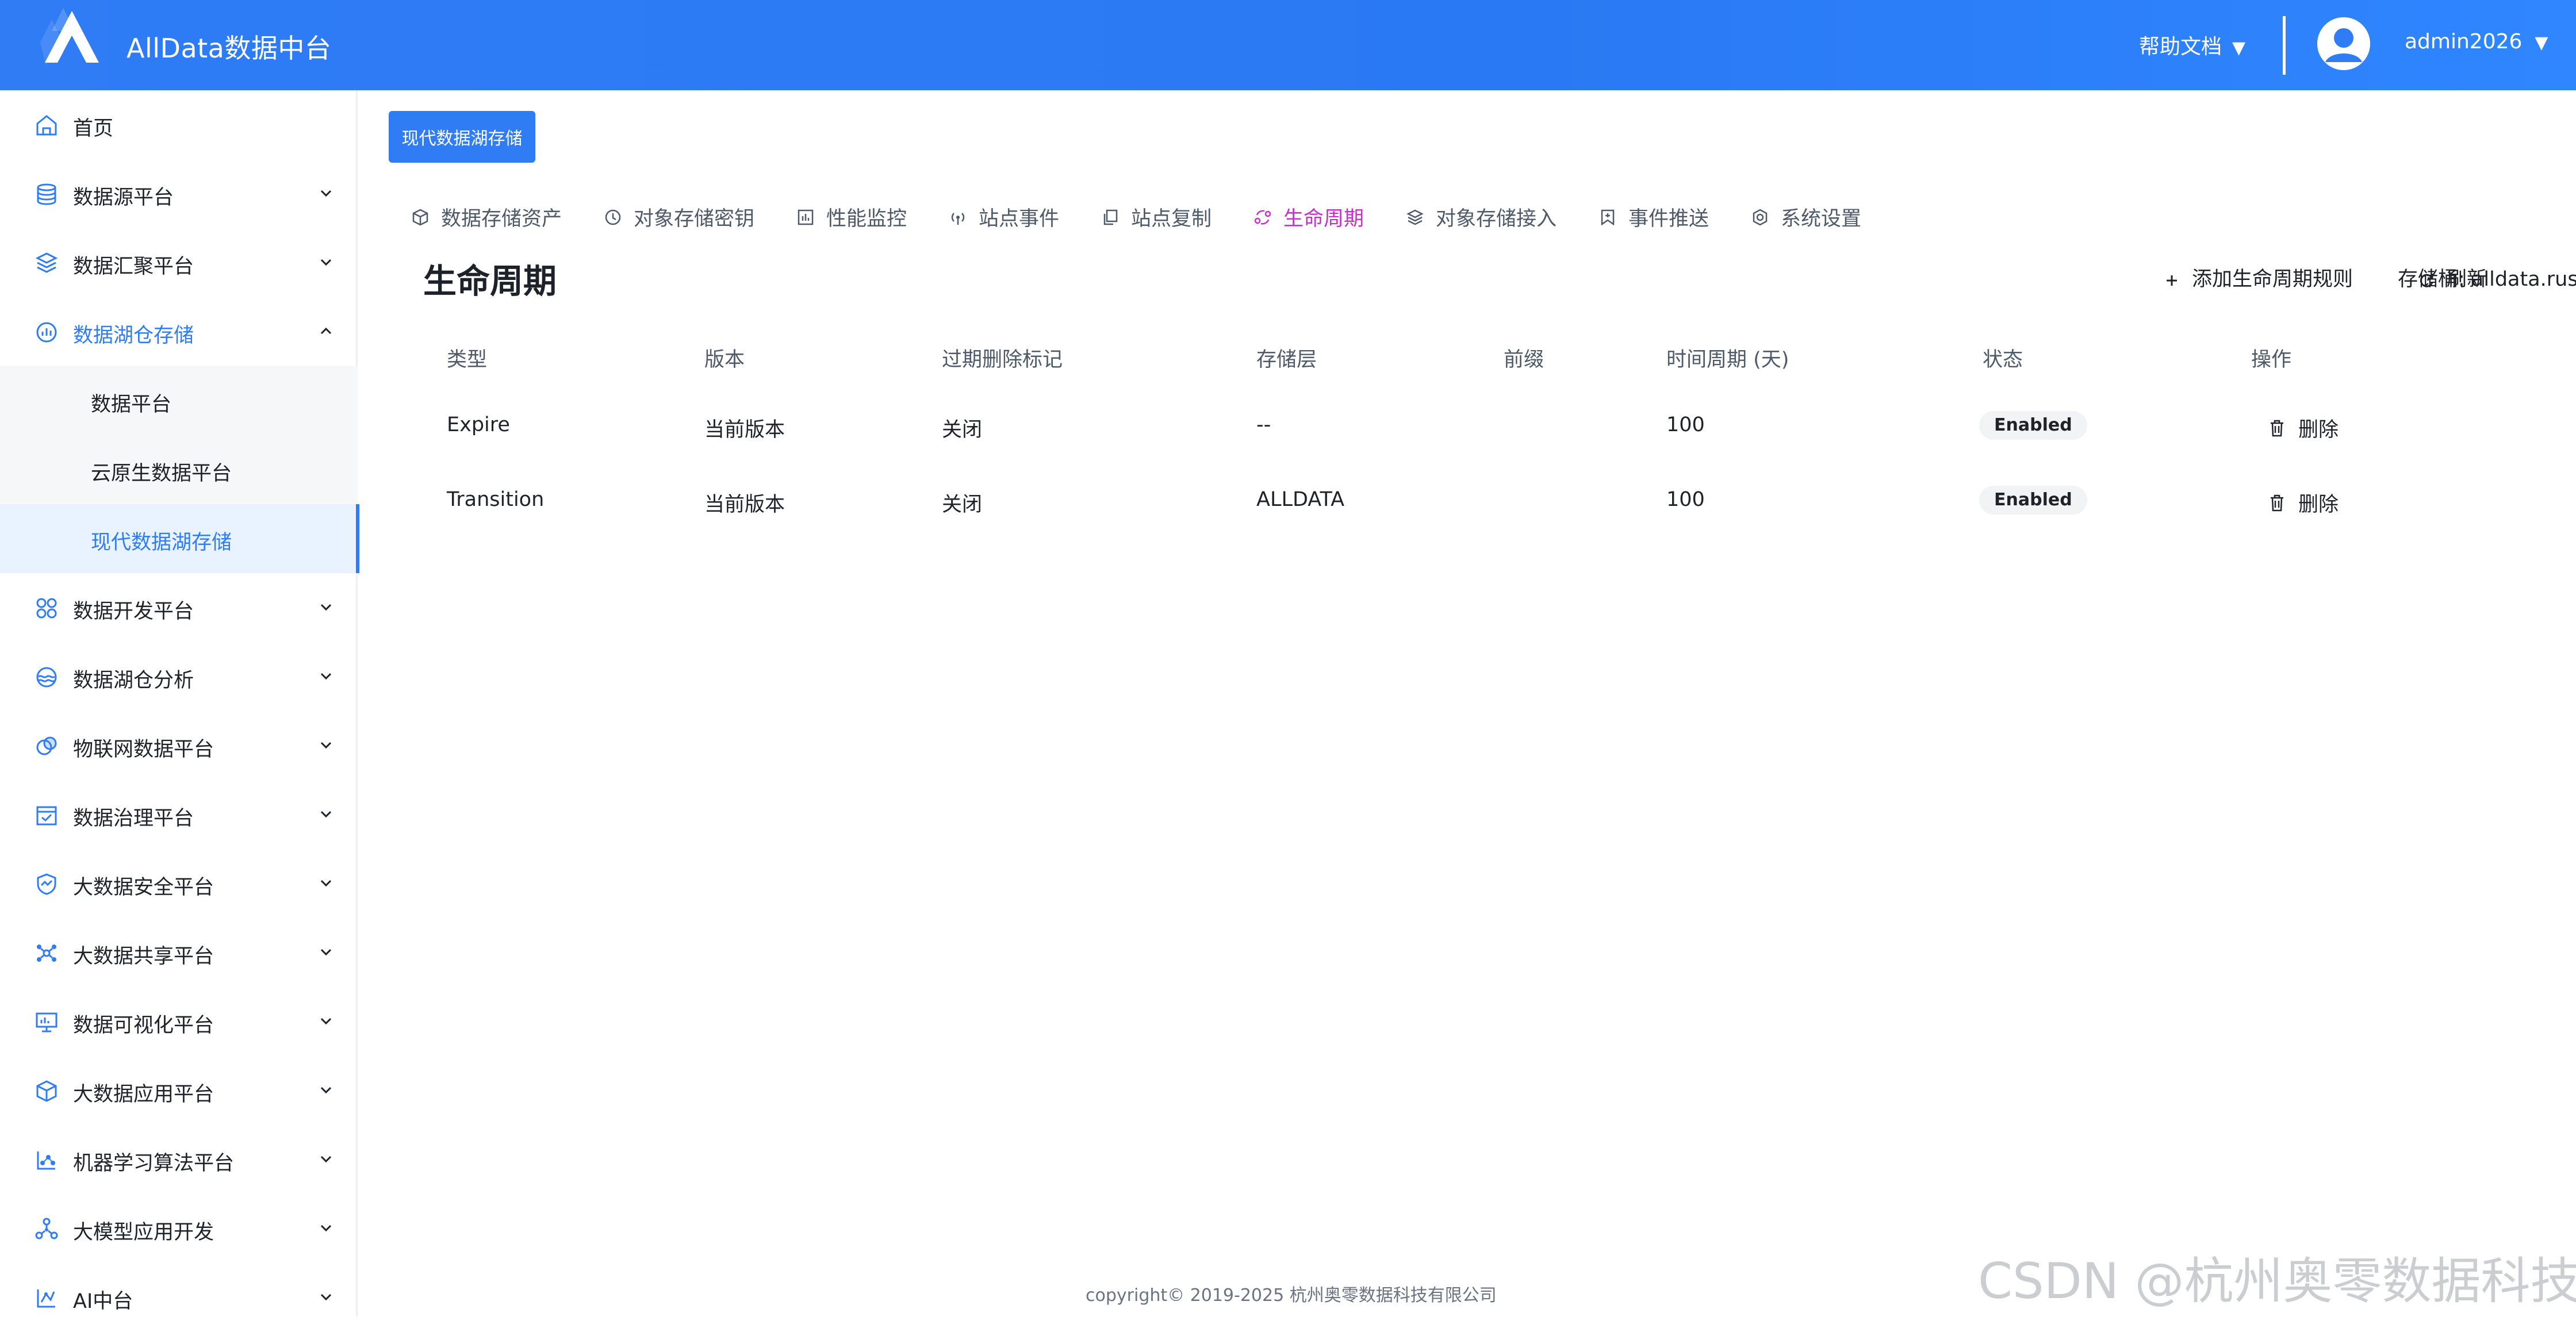  Describe the element at coordinates (1262, 217) in the screenshot. I see `lifecycle-icon` at that location.